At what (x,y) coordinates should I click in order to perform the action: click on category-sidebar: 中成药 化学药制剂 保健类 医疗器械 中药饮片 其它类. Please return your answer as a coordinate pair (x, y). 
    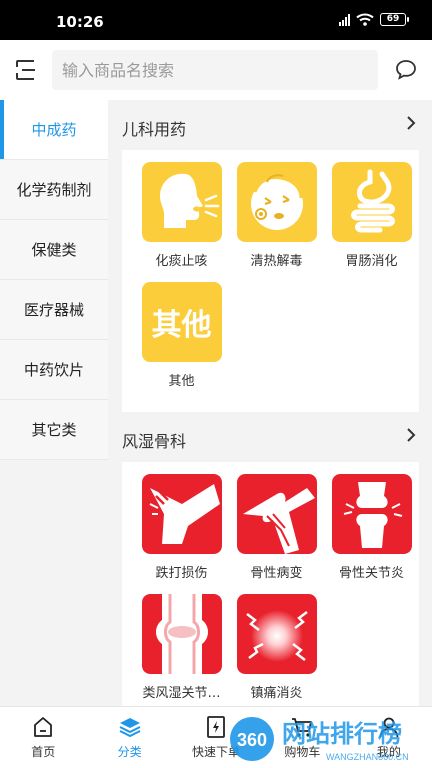
    Looking at the image, I should click on (54, 280).